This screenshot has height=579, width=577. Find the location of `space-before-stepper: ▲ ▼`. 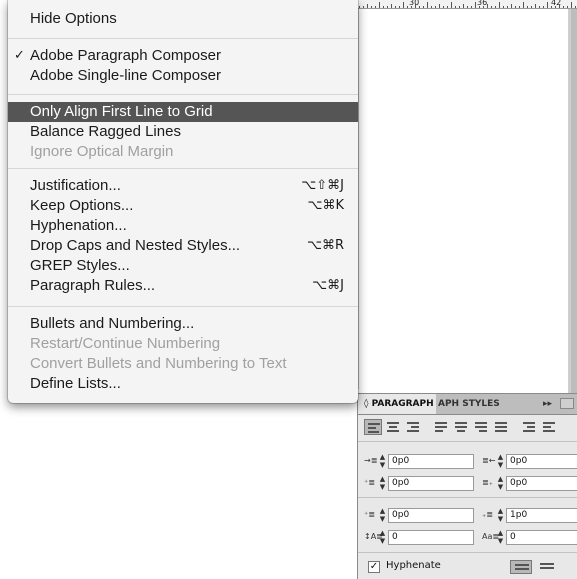

space-before-stepper: ▲ ▼ is located at coordinates (382, 515).